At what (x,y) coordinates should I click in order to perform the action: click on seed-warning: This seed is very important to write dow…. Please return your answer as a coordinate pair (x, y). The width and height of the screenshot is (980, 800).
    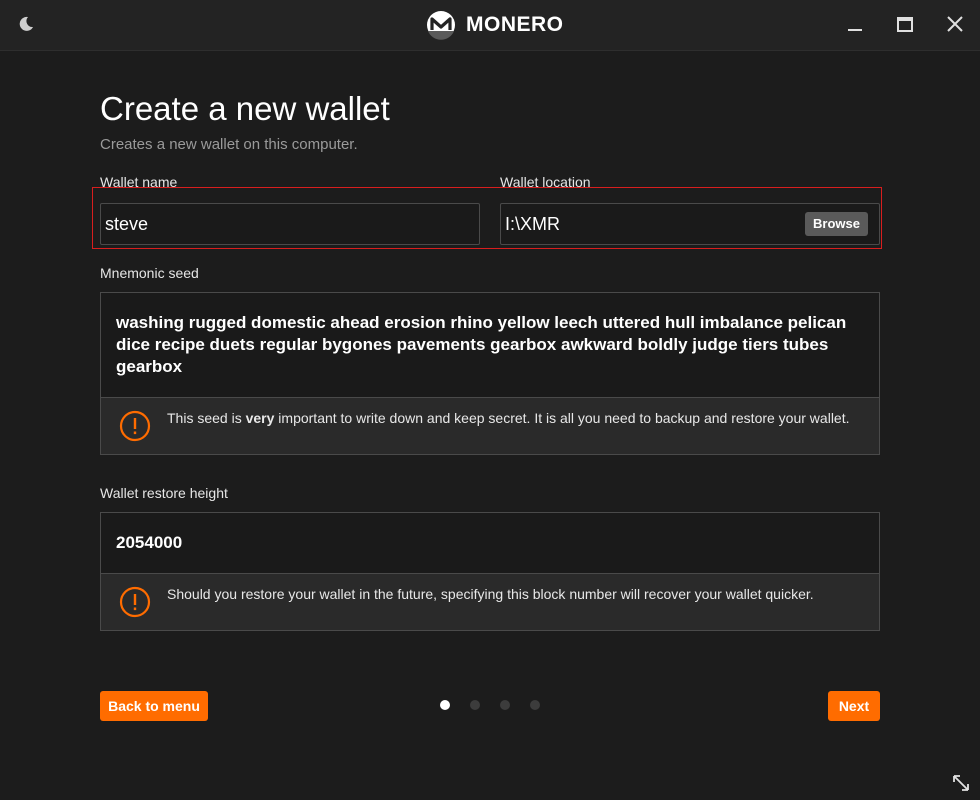
    Looking at the image, I should click on (490, 425).